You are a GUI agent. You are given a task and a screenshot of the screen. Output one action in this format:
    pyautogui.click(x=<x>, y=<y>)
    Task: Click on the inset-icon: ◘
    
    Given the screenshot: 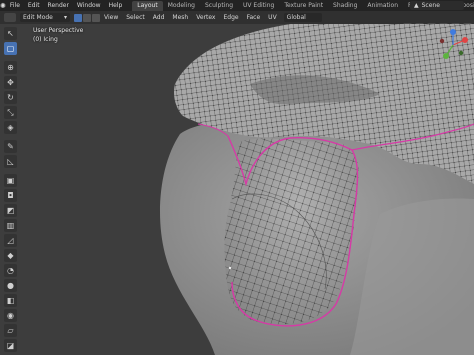 What is the action you would take?
    pyautogui.click(x=10, y=195)
    